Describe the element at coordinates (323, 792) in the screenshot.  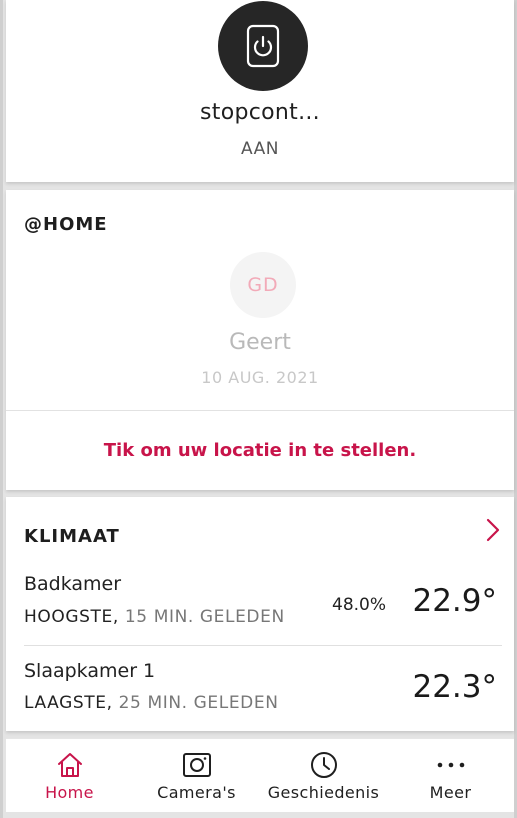
I see `nav-label-history: Geschiedenis` at that location.